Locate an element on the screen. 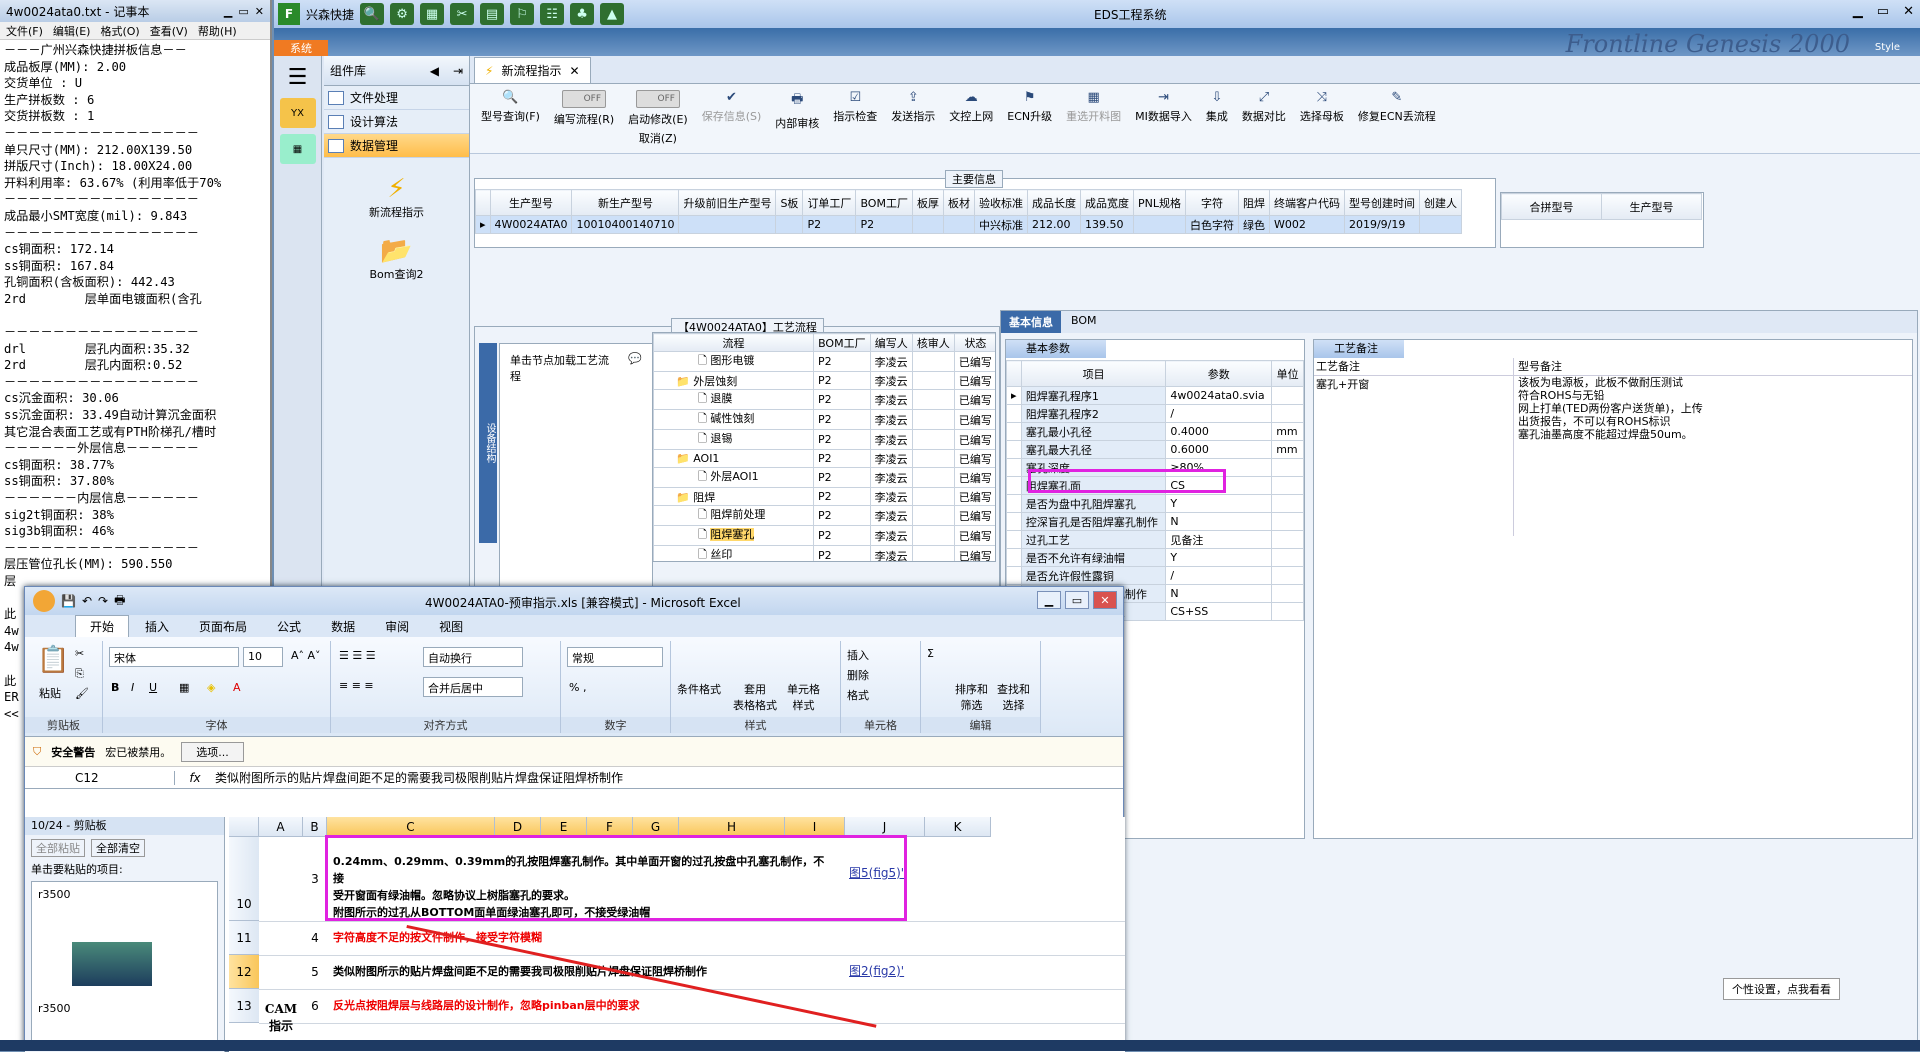 The width and height of the screenshot is (1920, 1052). film-icon: ▤ is located at coordinates (492, 14).